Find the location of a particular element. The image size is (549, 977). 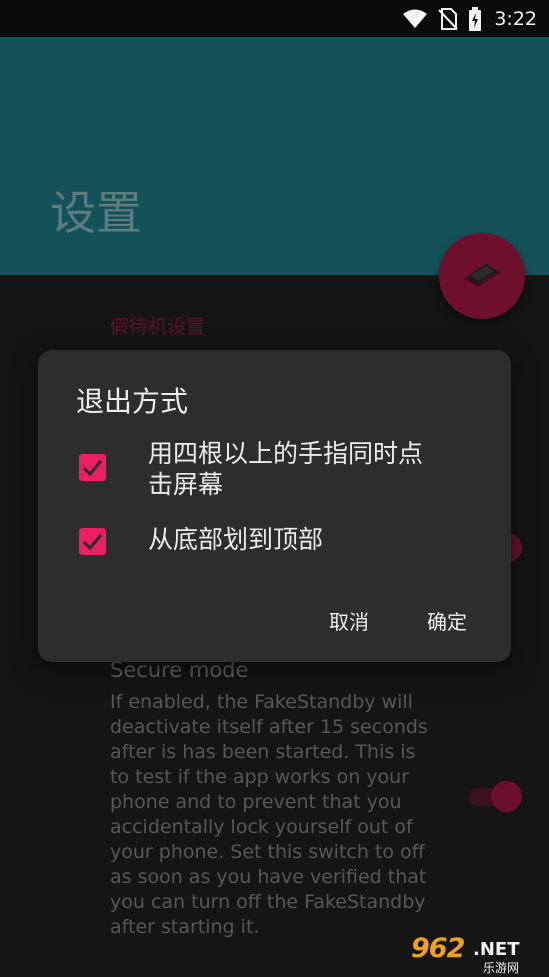

watermark-suffix: .NET is located at coordinates (496, 949).